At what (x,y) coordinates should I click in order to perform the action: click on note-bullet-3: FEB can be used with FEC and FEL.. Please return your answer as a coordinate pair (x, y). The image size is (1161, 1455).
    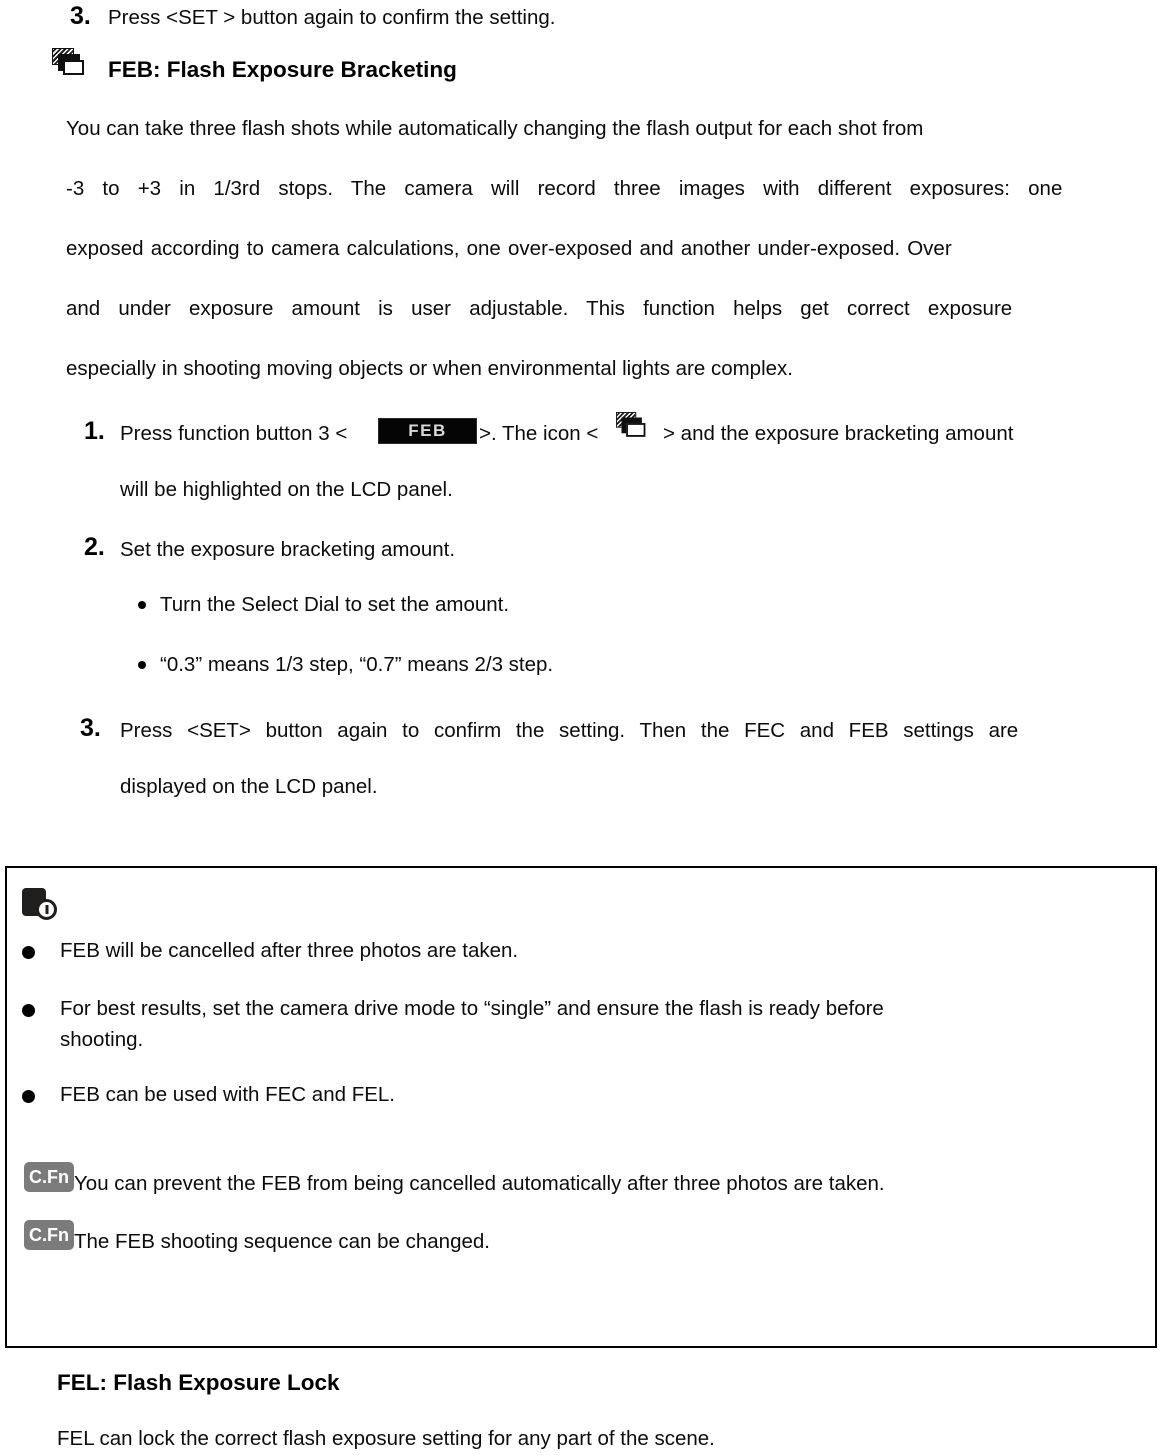
    Looking at the image, I should click on (227, 1094).